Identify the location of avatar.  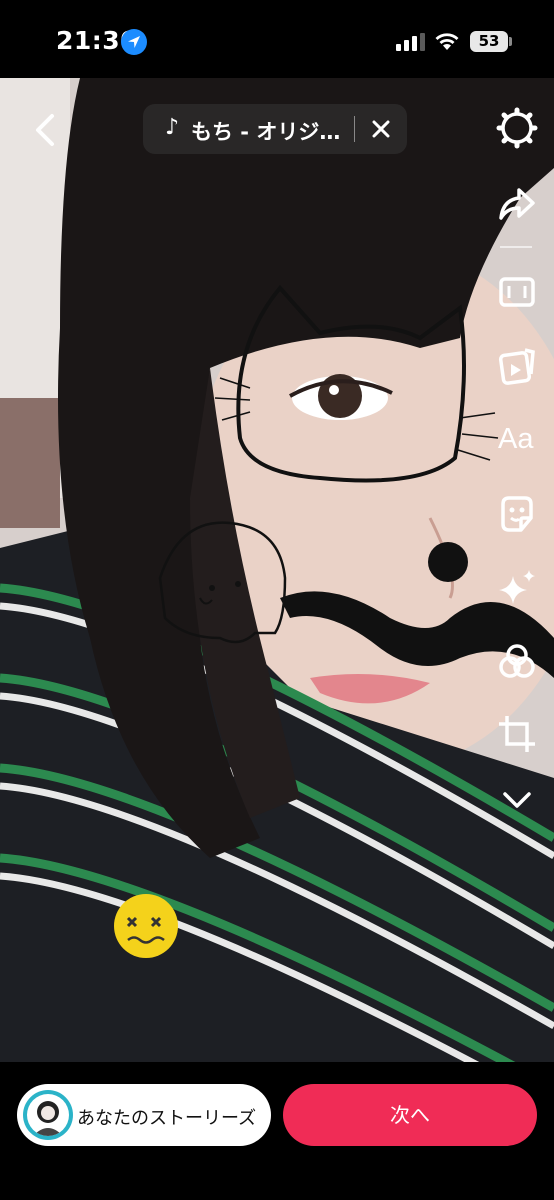
(48, 1115).